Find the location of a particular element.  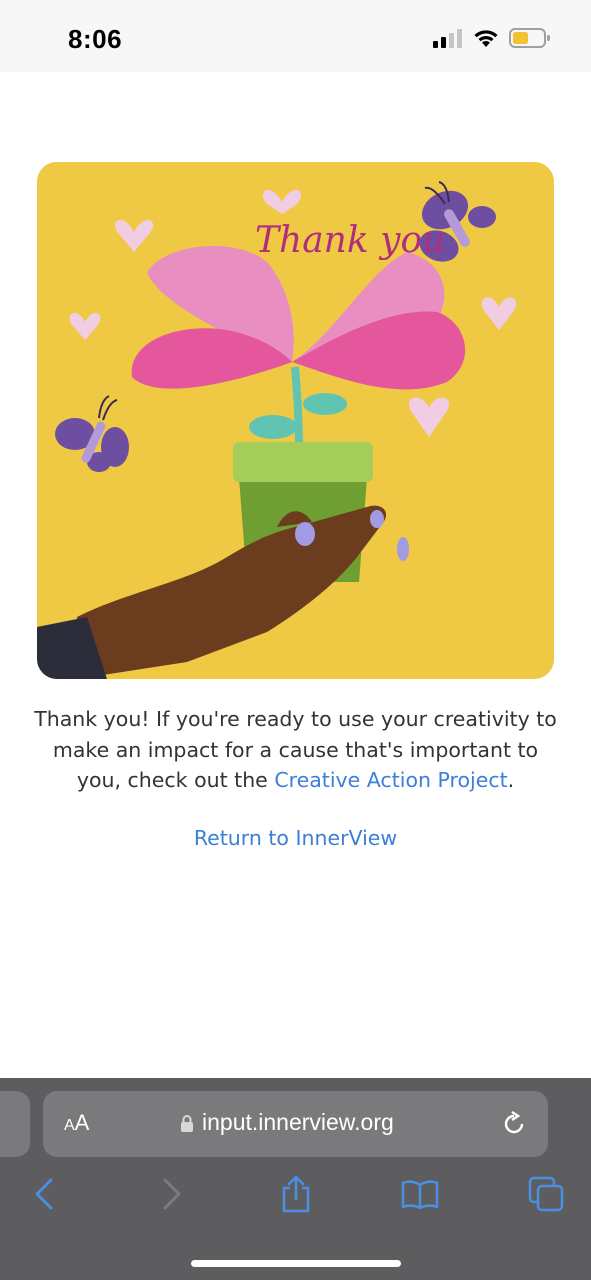

back-button is located at coordinates (44, 1194).